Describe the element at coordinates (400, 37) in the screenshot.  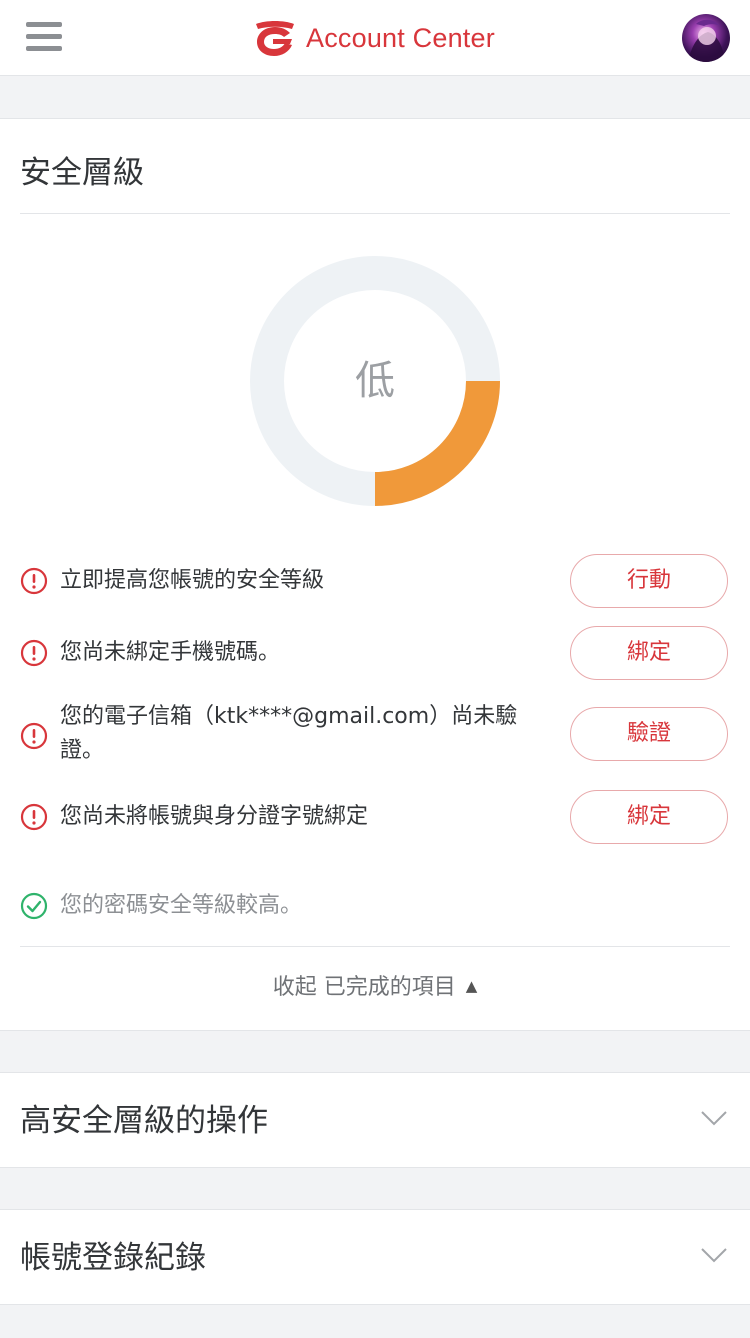
I see `app-title: Account Center` at that location.